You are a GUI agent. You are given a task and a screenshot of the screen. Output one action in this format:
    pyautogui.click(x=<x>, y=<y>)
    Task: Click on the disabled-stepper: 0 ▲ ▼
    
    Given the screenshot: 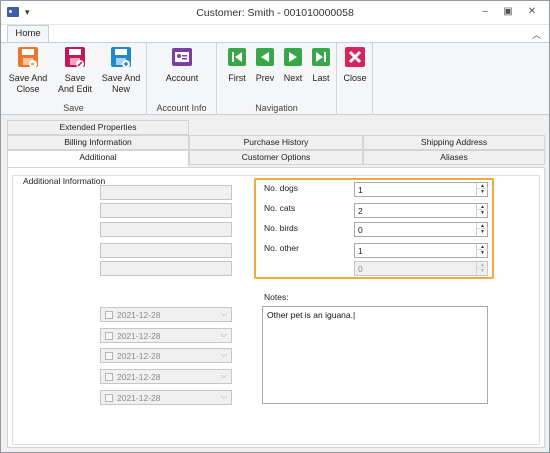 What is the action you would take?
    pyautogui.click(x=421, y=268)
    